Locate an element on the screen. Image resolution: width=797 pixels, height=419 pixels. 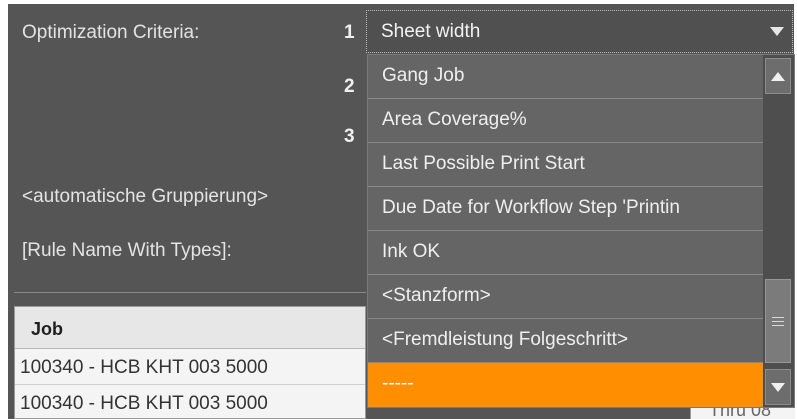
dropdown-option-due-date: Due Date for Workflow Step 'Printin is located at coordinates (565, 209).